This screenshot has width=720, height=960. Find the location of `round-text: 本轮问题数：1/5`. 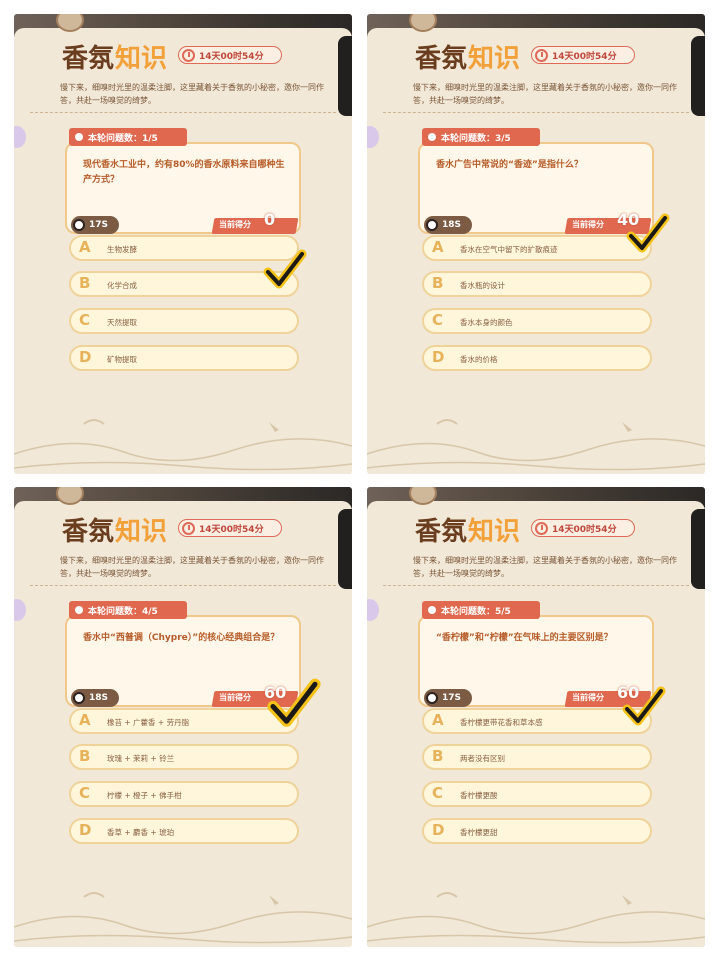

round-text: 本轮问题数：1/5 is located at coordinates (123, 138).